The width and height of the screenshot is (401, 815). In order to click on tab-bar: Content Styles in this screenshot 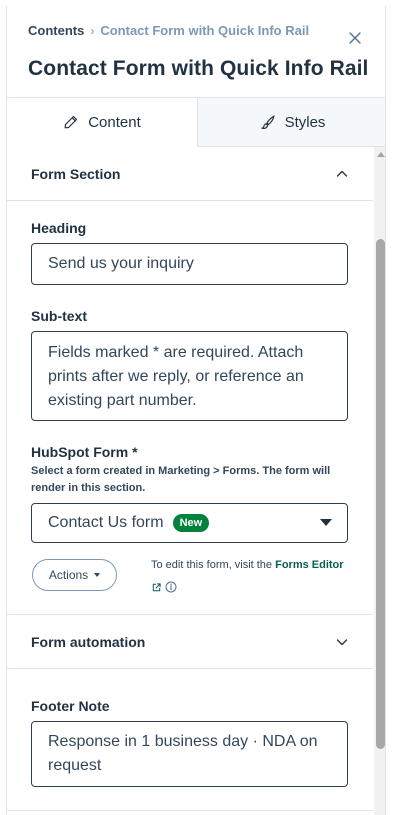, I will do `click(196, 122)`.